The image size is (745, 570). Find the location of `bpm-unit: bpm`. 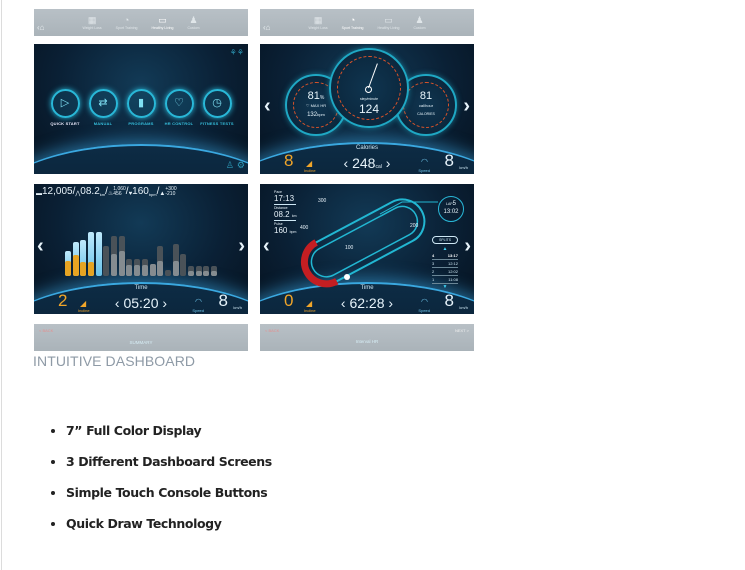

bpm-unit: bpm is located at coordinates (321, 114).